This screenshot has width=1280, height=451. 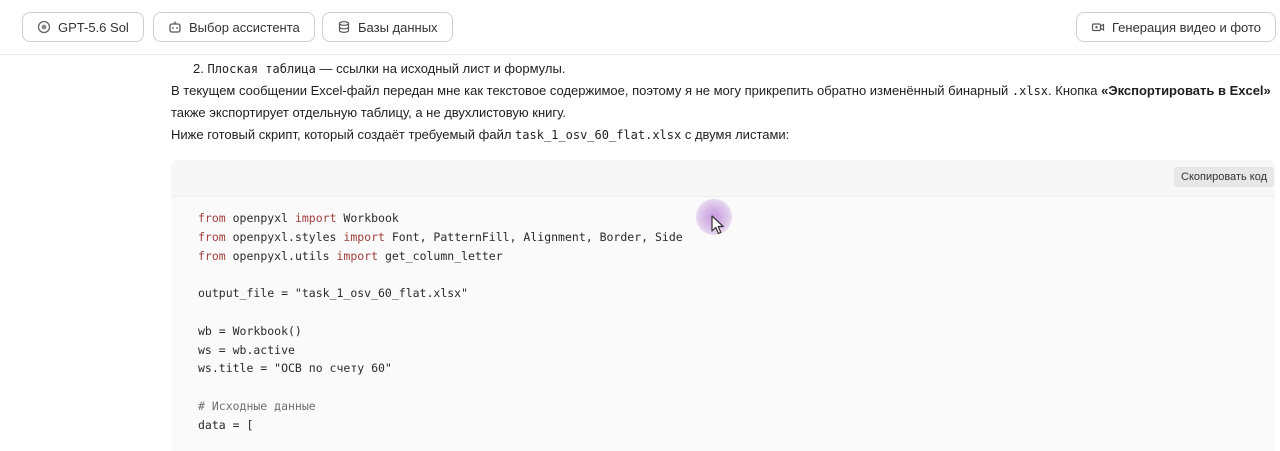 What do you see at coordinates (736, 425) in the screenshot?
I see `code-line: data = [` at bounding box center [736, 425].